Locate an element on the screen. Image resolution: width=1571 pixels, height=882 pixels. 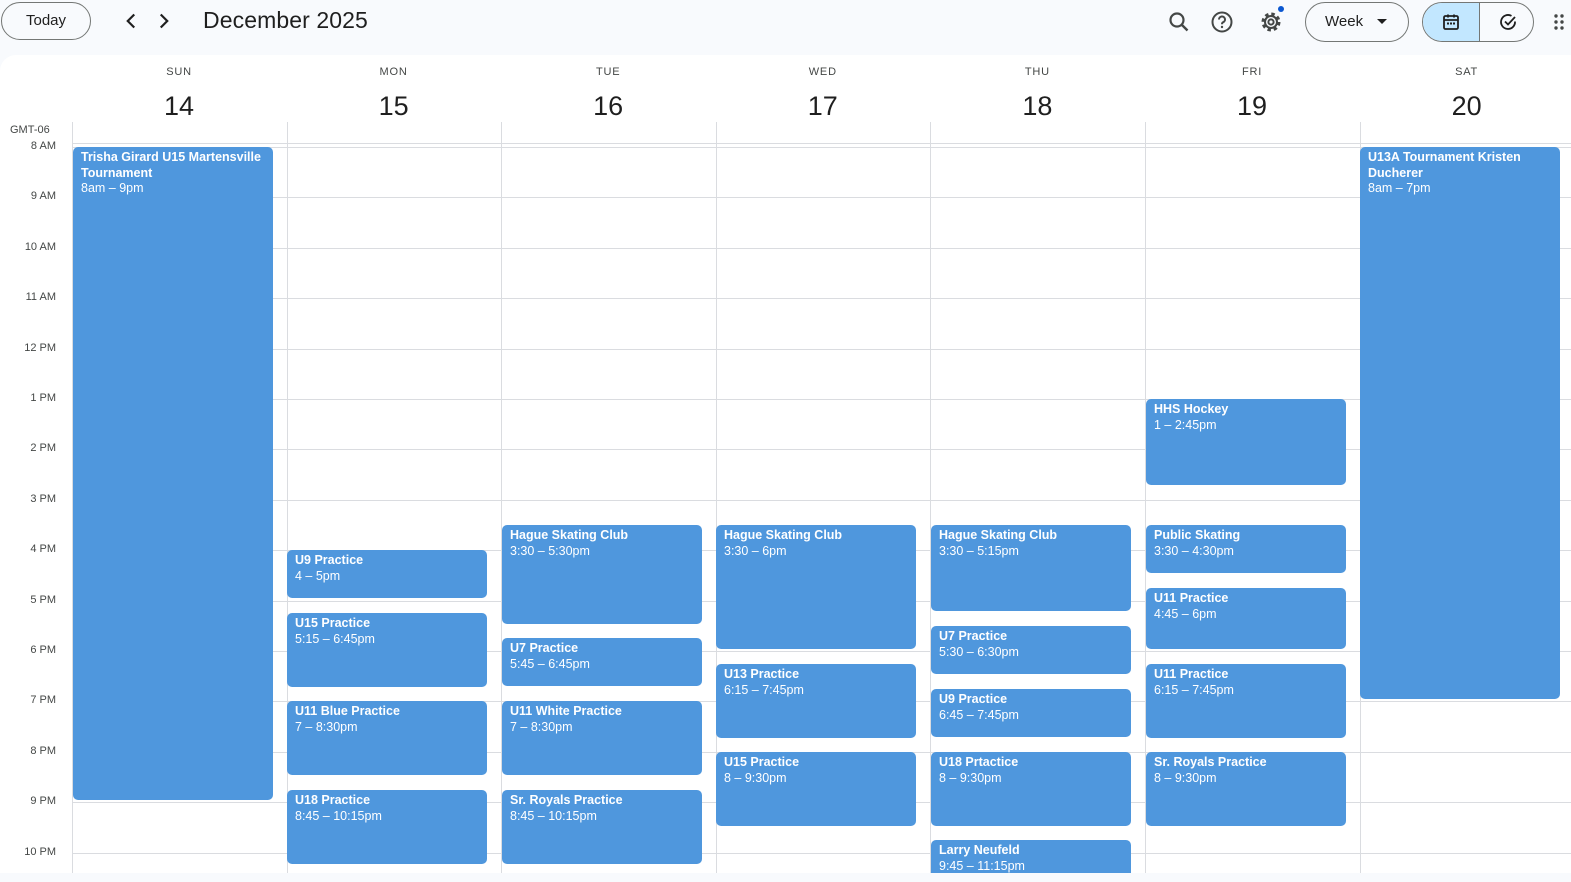
day-header: WED 17 is located at coordinates (823, 100).